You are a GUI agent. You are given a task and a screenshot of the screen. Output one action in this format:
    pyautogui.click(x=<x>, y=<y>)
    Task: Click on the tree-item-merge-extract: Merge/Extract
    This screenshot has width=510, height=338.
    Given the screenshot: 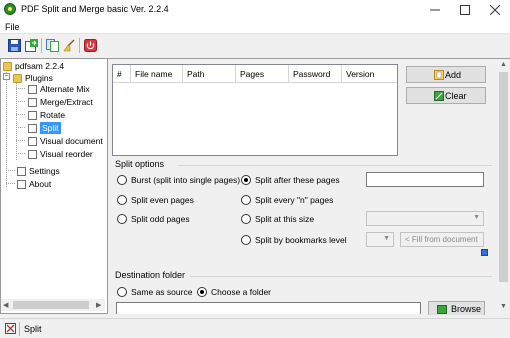 What is the action you would take?
    pyautogui.click(x=60, y=102)
    